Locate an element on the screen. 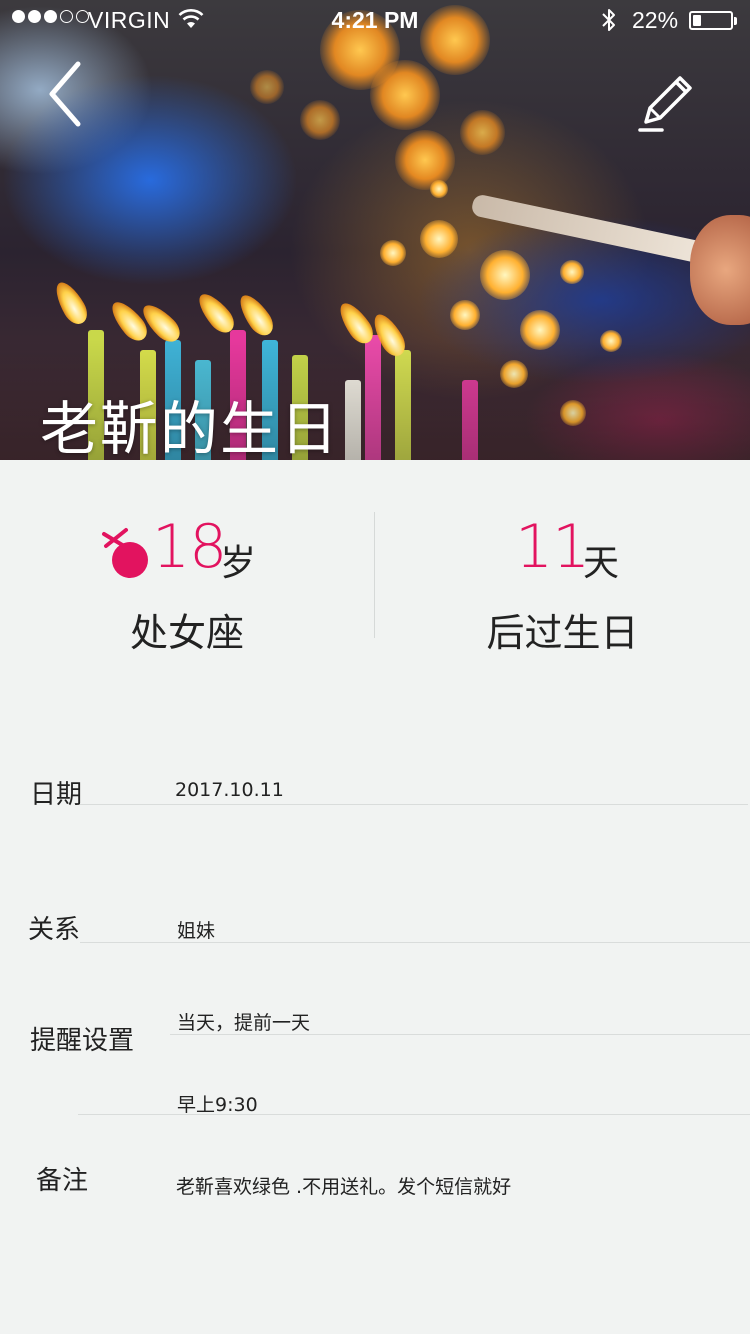  pencil-icon is located at coordinates (665, 104).